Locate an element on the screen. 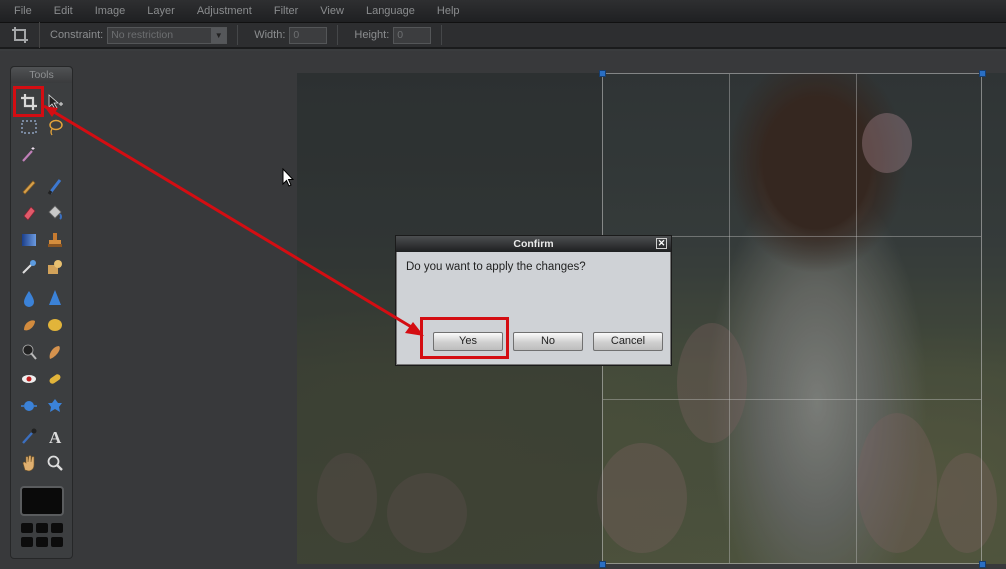  smudge-icon is located at coordinates (29, 325).